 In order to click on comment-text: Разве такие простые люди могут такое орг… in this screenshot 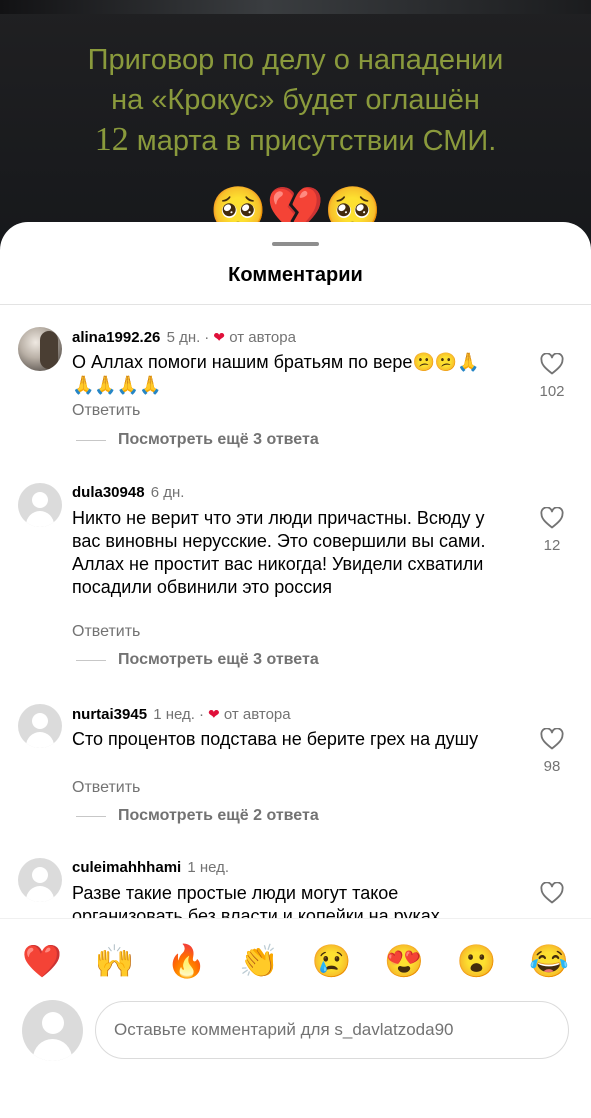, I will do `click(256, 902)`.